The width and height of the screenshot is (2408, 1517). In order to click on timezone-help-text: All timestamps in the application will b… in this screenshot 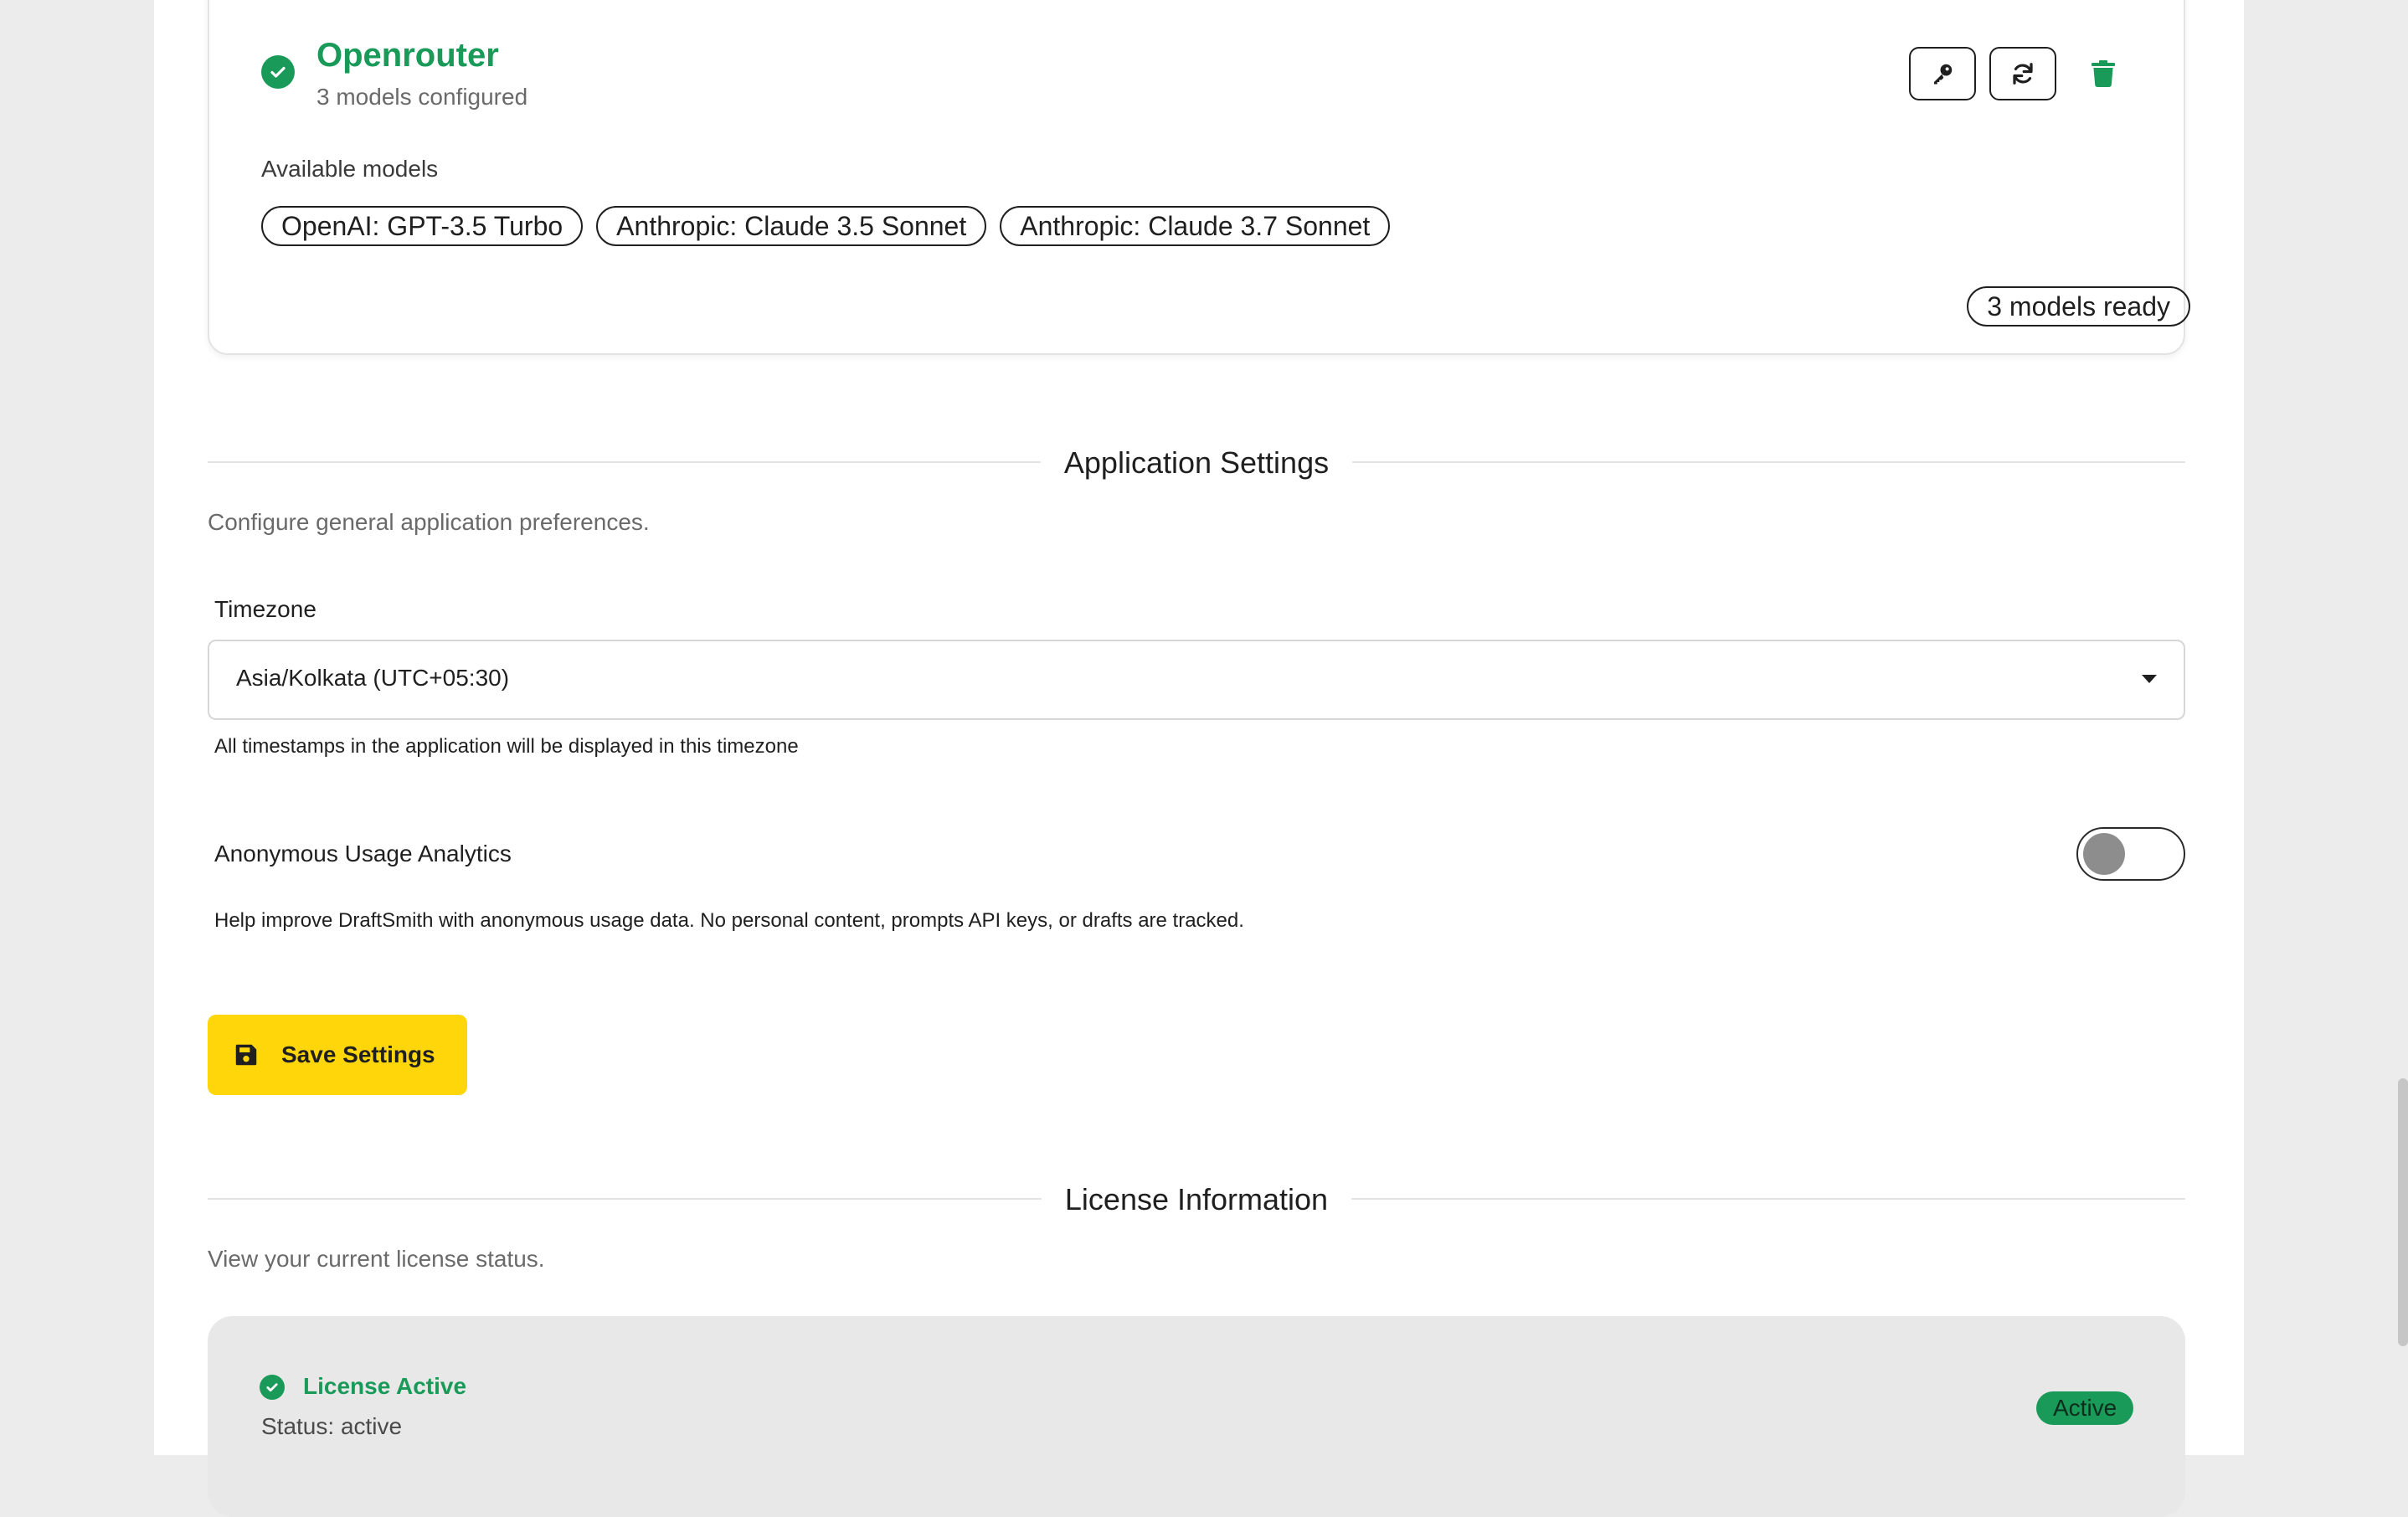, I will do `click(506, 746)`.